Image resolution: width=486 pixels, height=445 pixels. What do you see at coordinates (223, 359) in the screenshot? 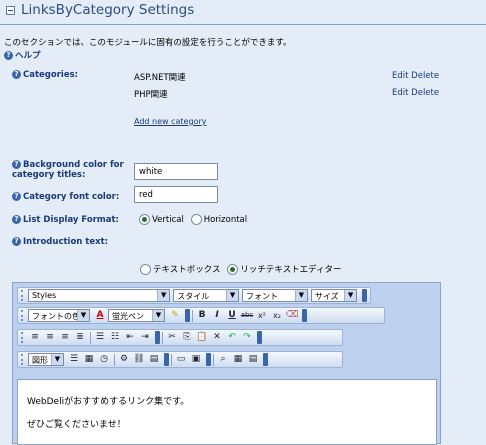
I see `preview-icon: ⌕` at bounding box center [223, 359].